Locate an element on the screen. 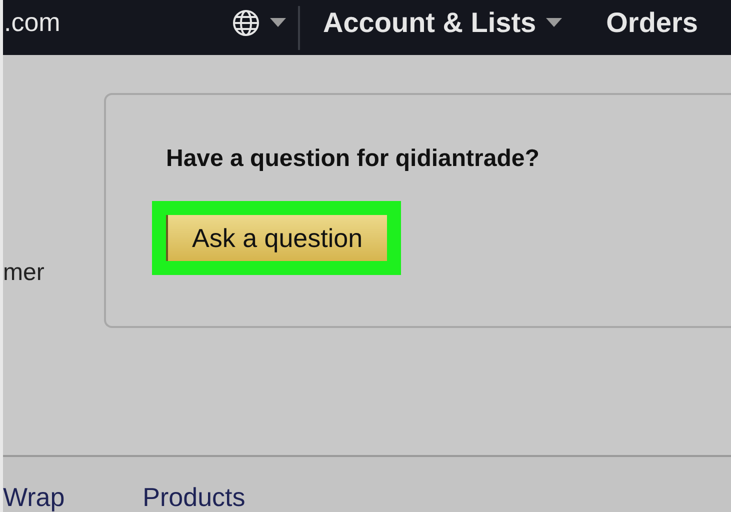  side-text: mer is located at coordinates (23, 272).